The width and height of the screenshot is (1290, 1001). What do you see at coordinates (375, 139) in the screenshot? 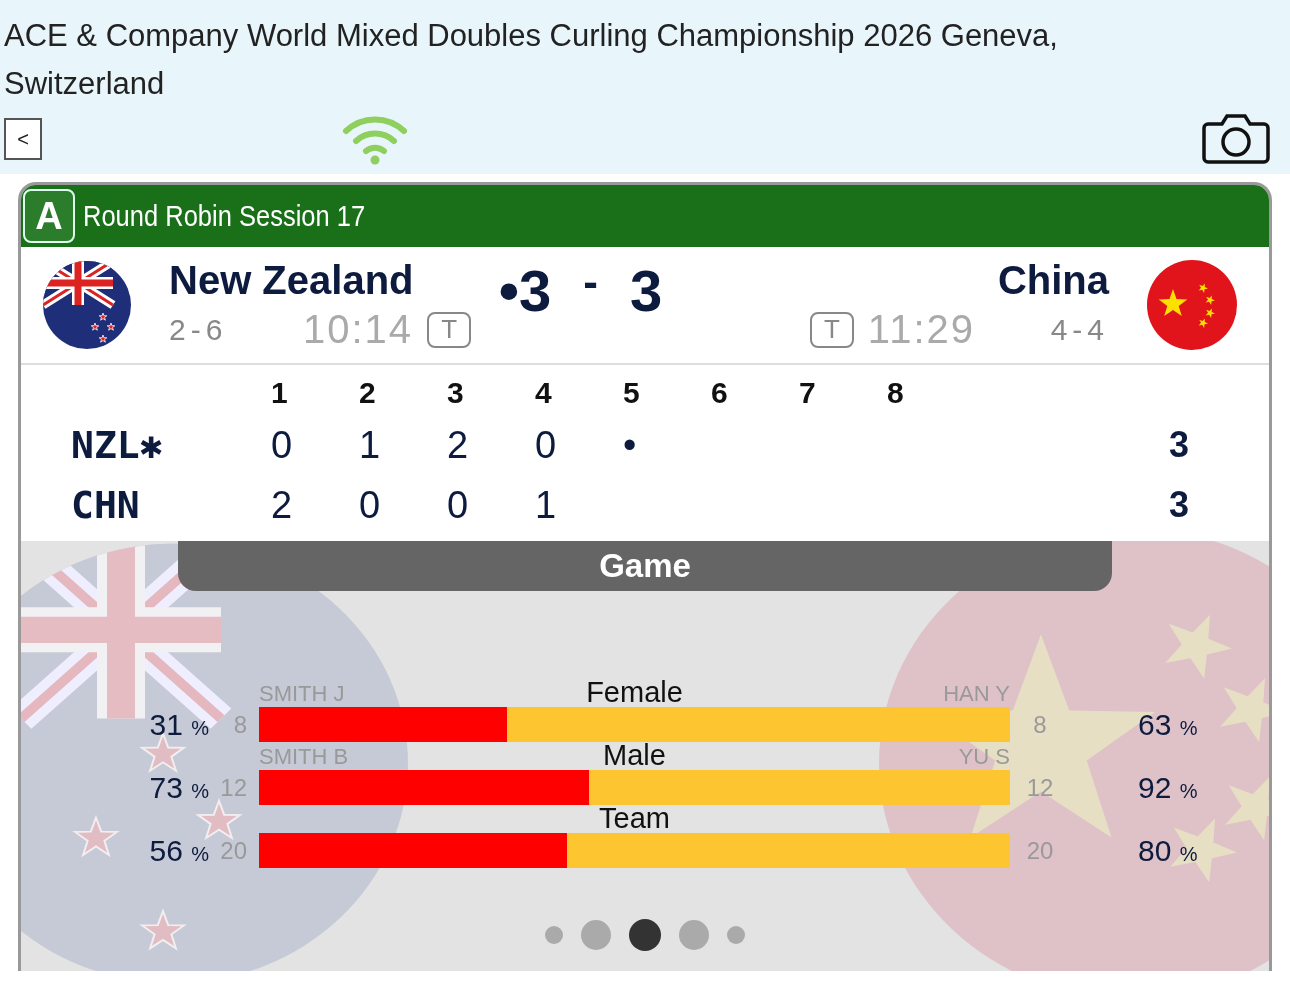
I see `wifi-icon` at bounding box center [375, 139].